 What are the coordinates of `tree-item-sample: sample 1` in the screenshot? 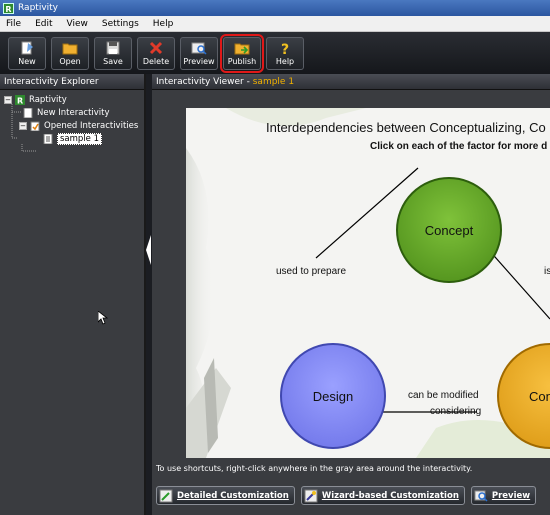 It's located at (74, 138).